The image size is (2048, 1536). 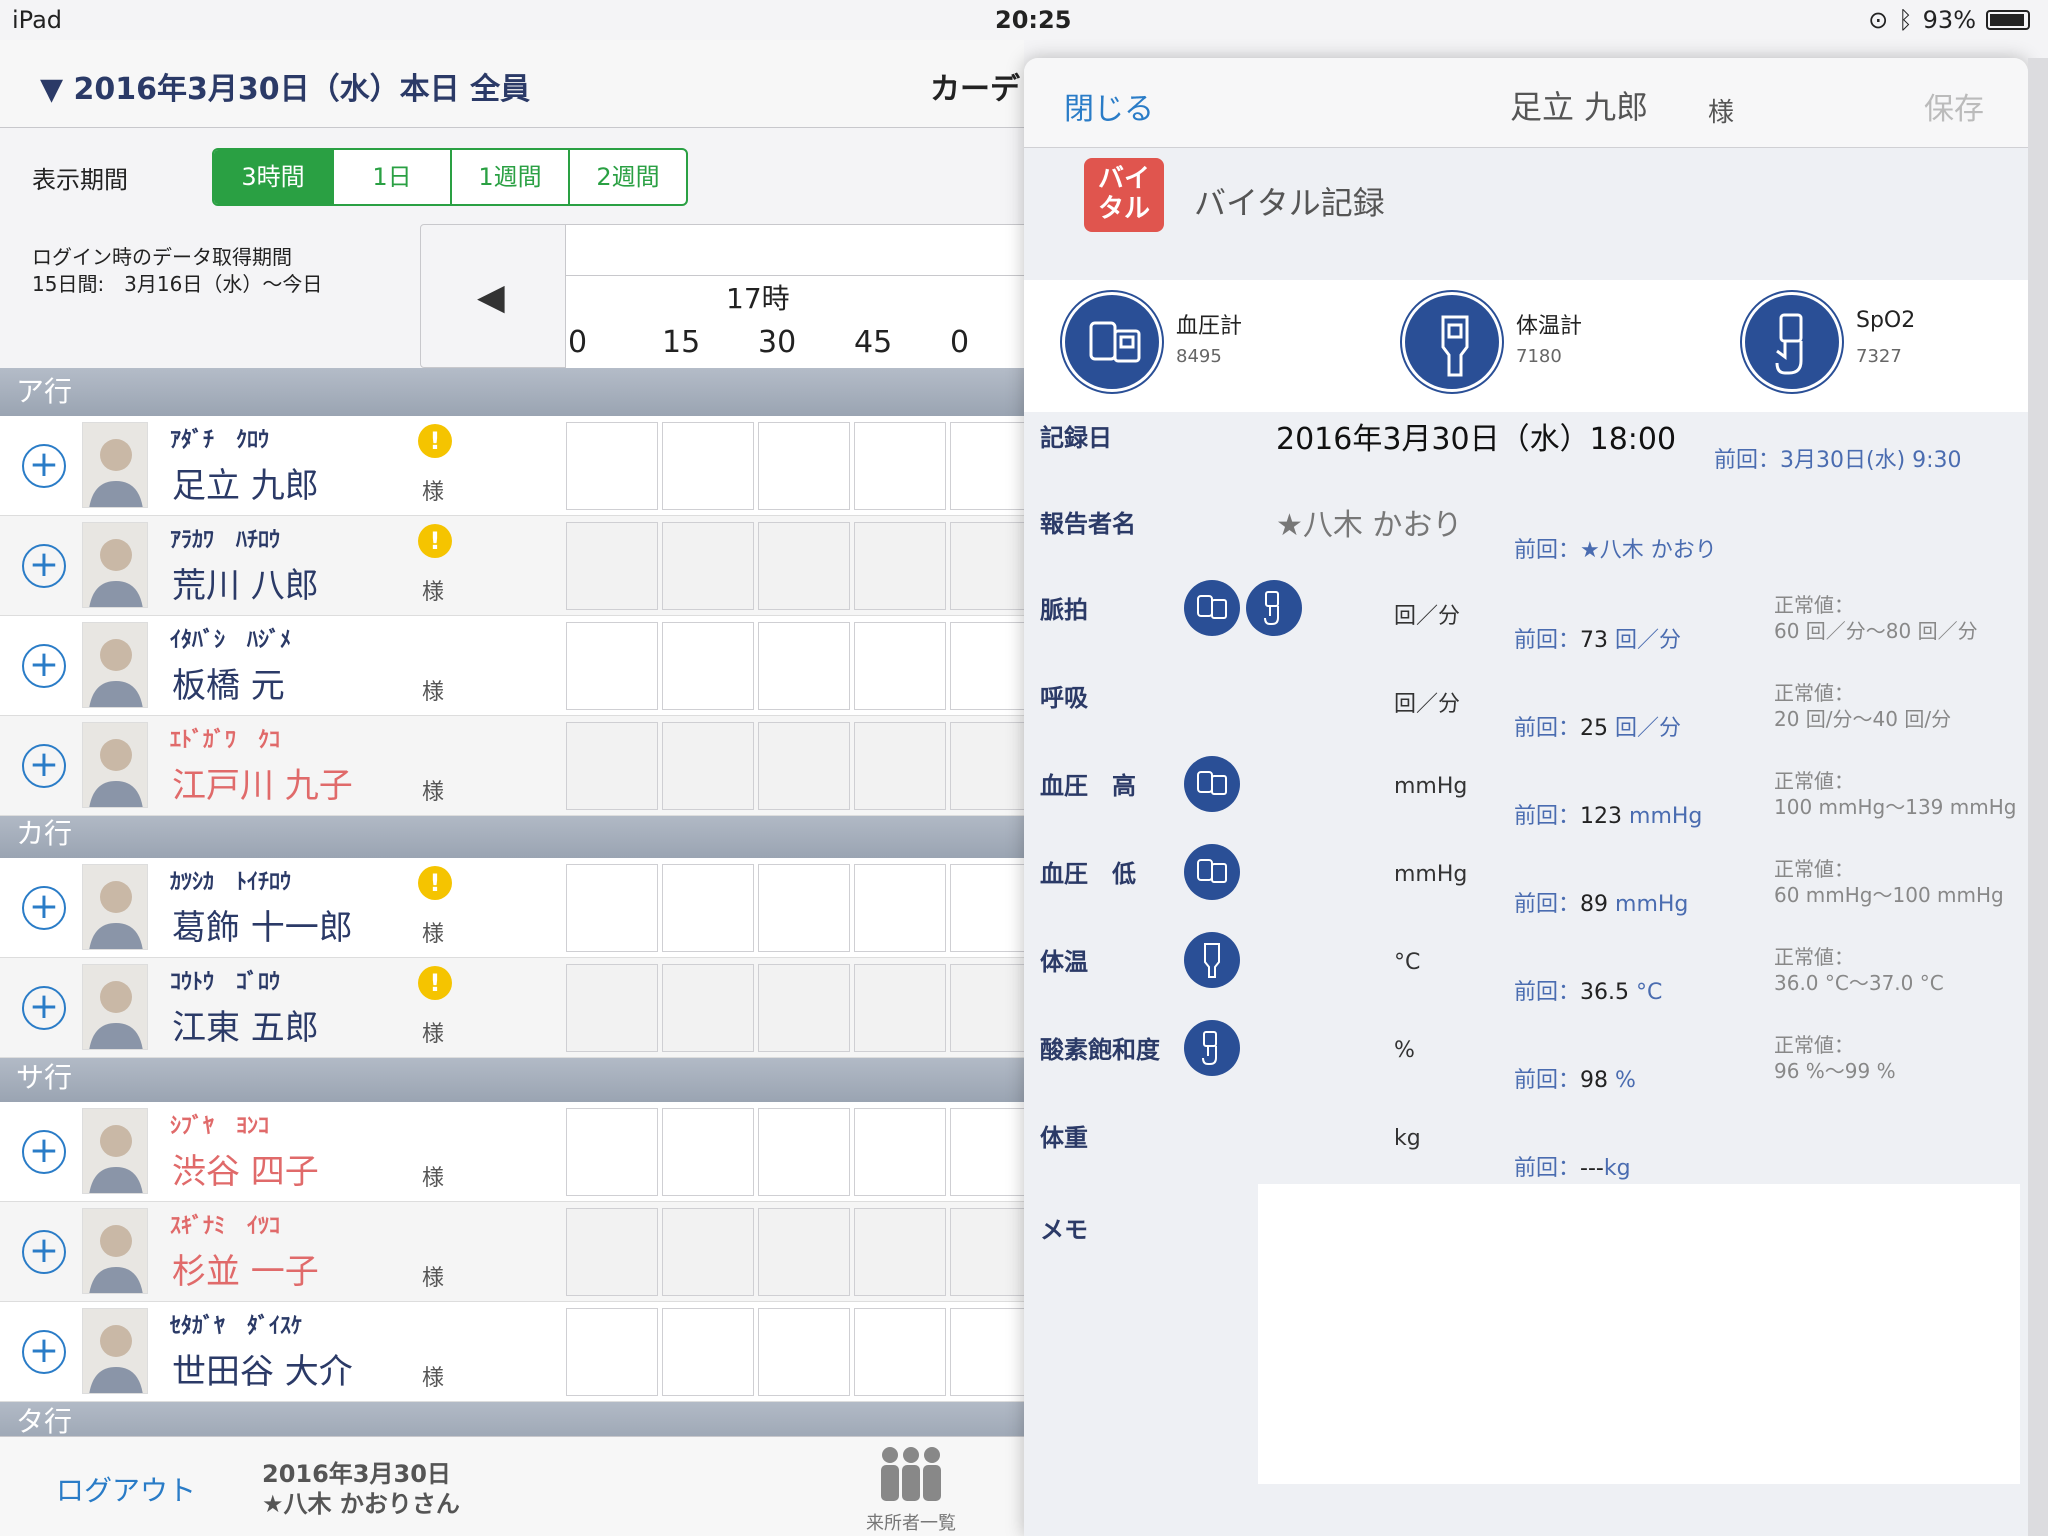 I want to click on resident-kana: ｼﾌﾞﾔ ﾖﾝｺ, so click(x=220, y=1126).